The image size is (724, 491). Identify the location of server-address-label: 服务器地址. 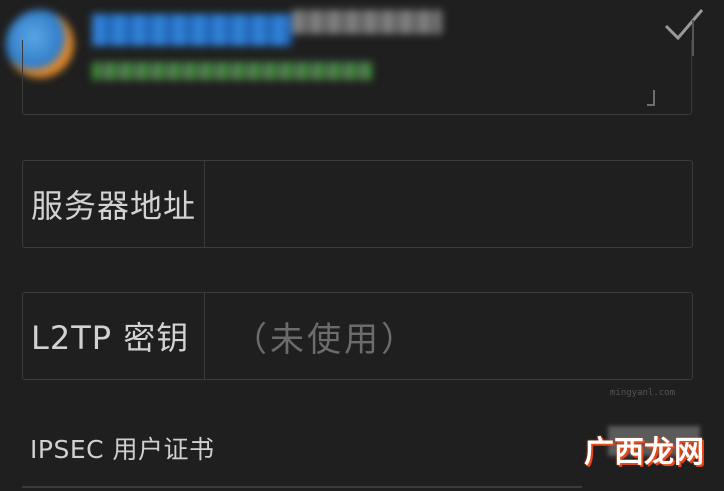
(114, 204).